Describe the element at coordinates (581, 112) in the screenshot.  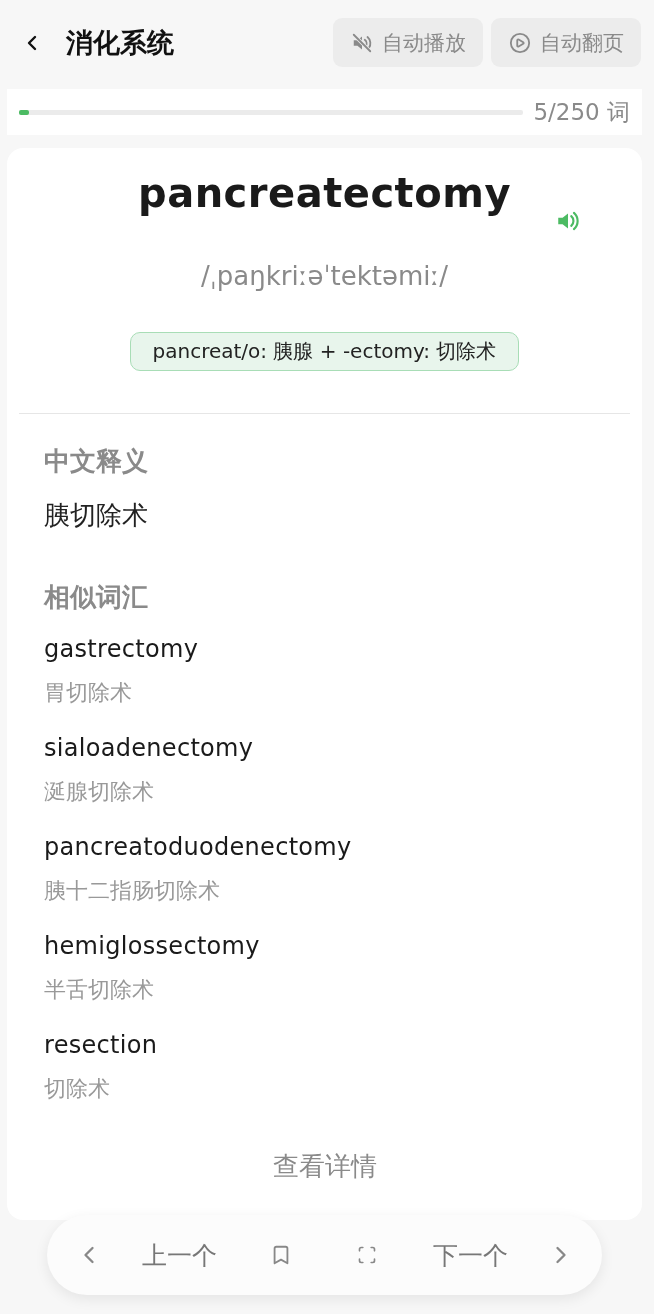
I see `progress-count: 5/250 词` at that location.